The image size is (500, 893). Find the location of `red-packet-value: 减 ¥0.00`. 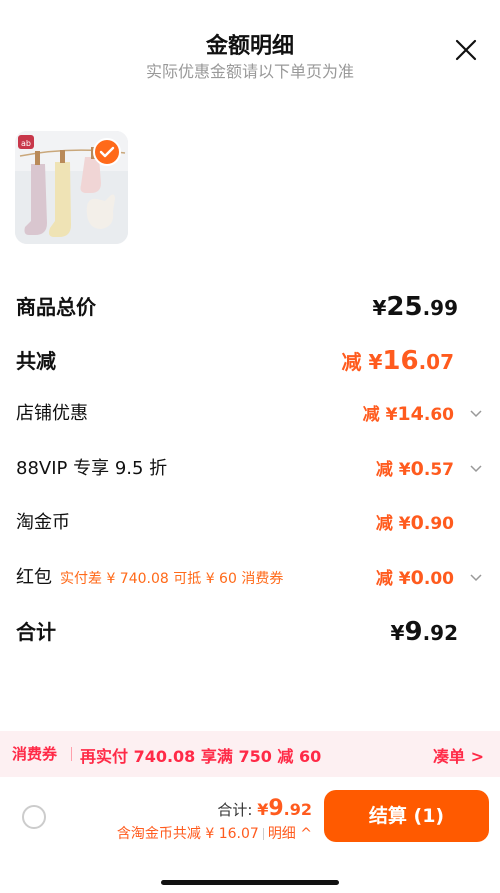

red-packet-value: 减 ¥0.00 is located at coordinates (414, 578).